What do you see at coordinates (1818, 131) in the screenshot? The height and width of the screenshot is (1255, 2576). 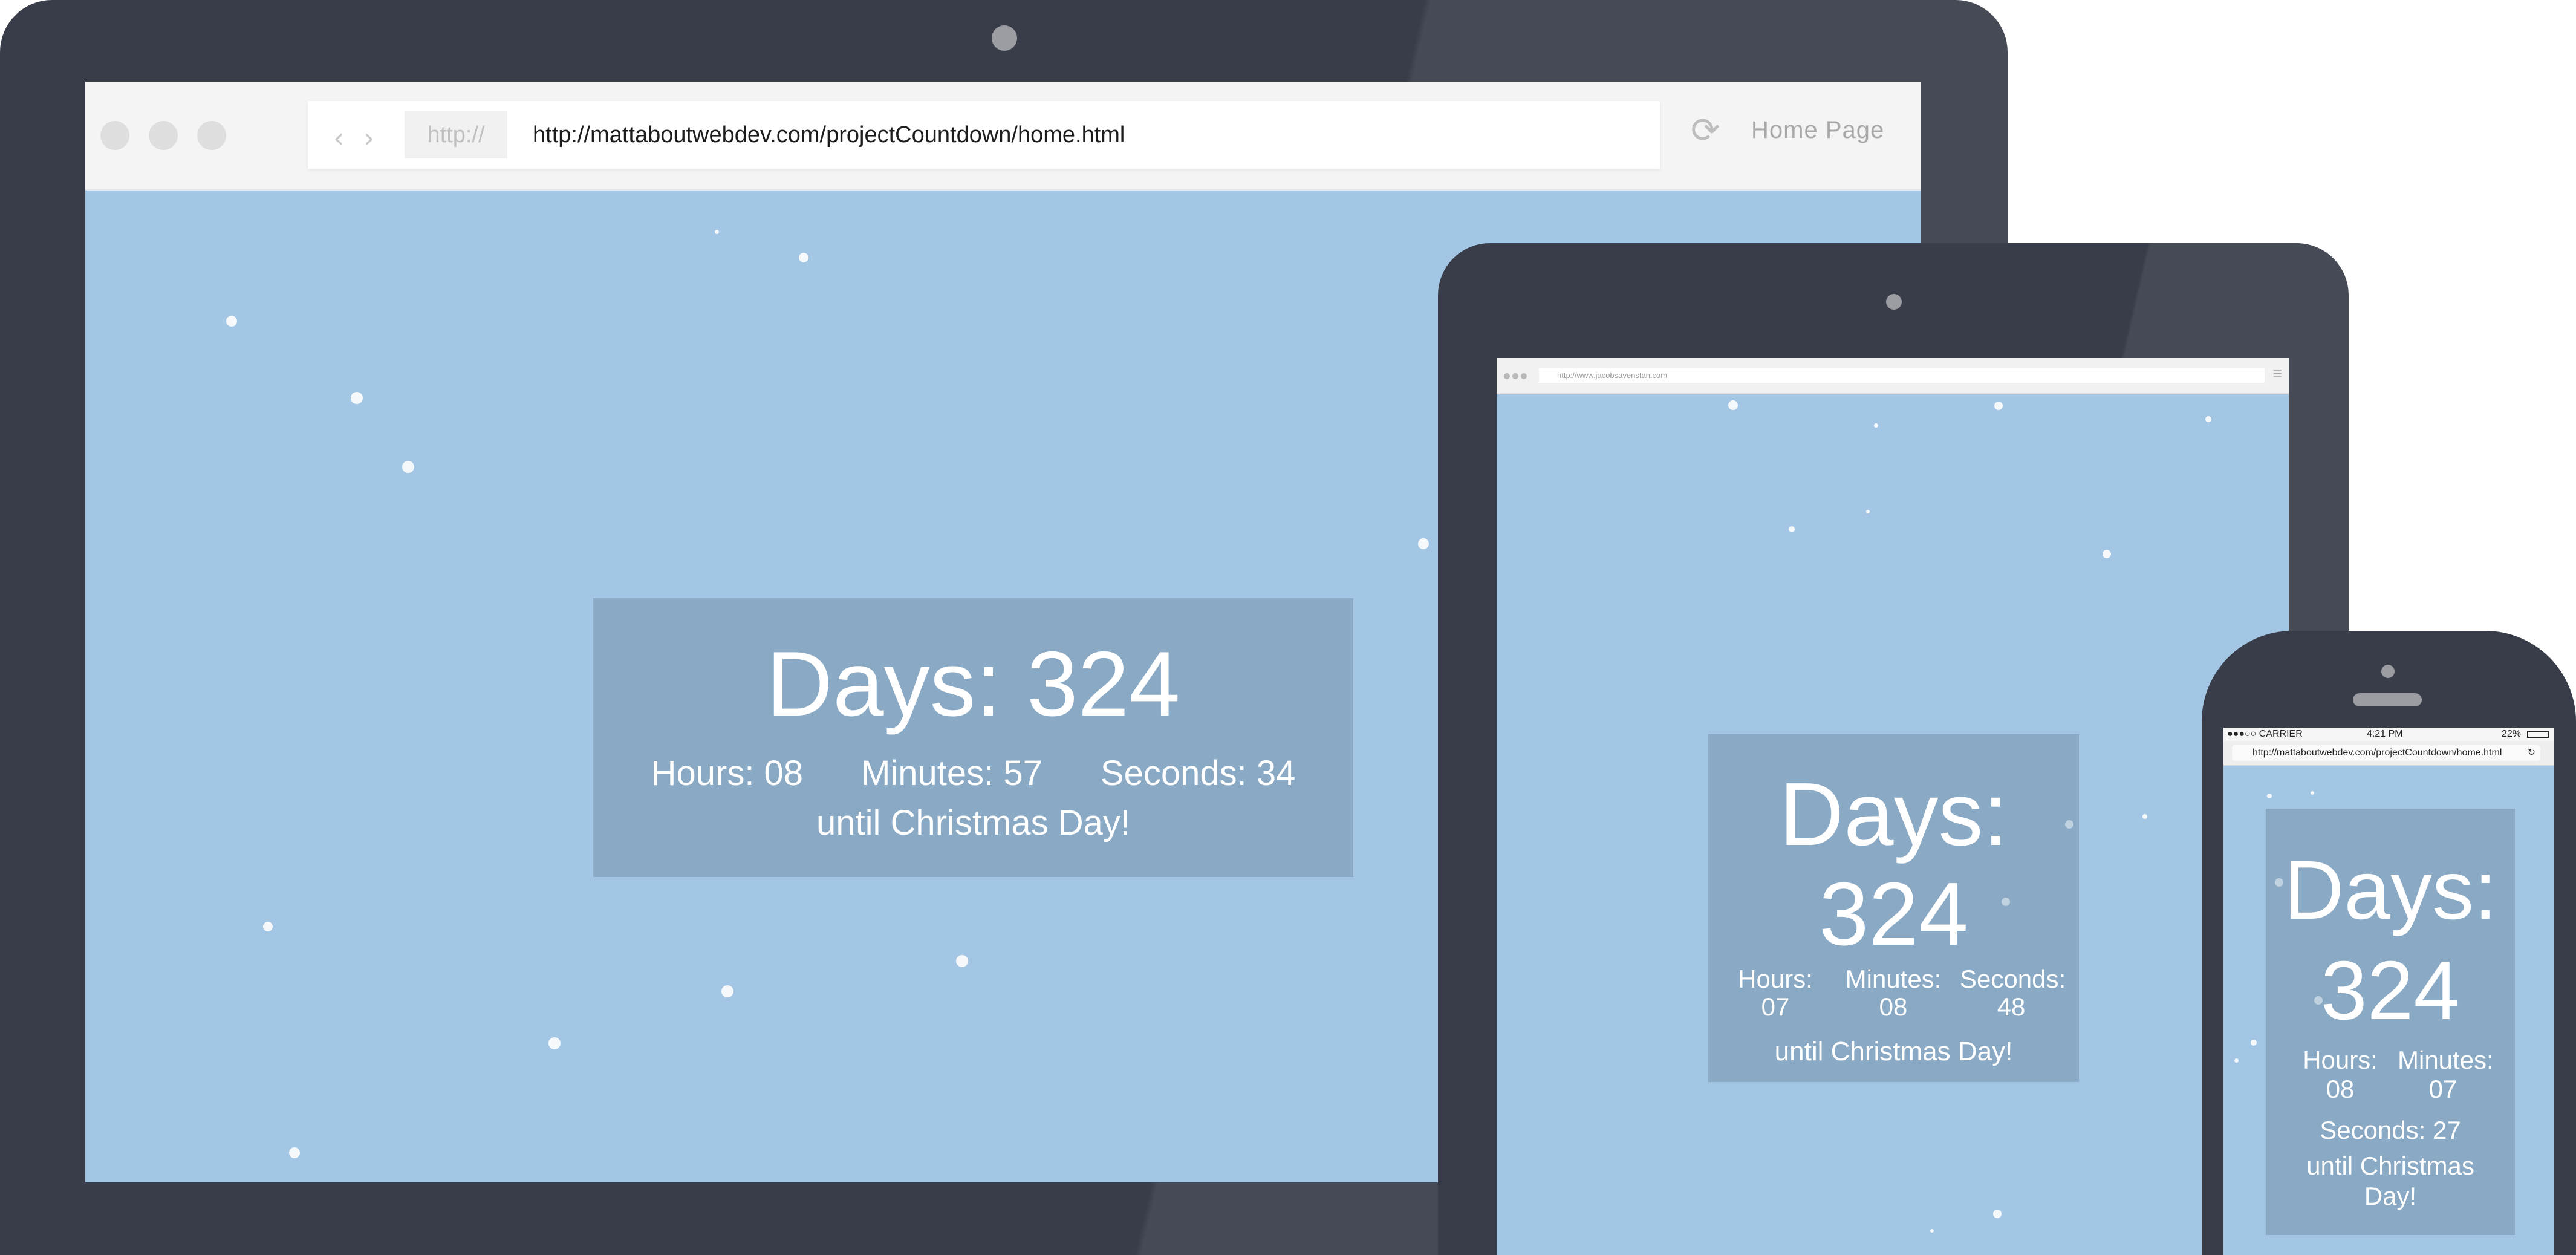 I see `home-page-link: Home Page` at bounding box center [1818, 131].